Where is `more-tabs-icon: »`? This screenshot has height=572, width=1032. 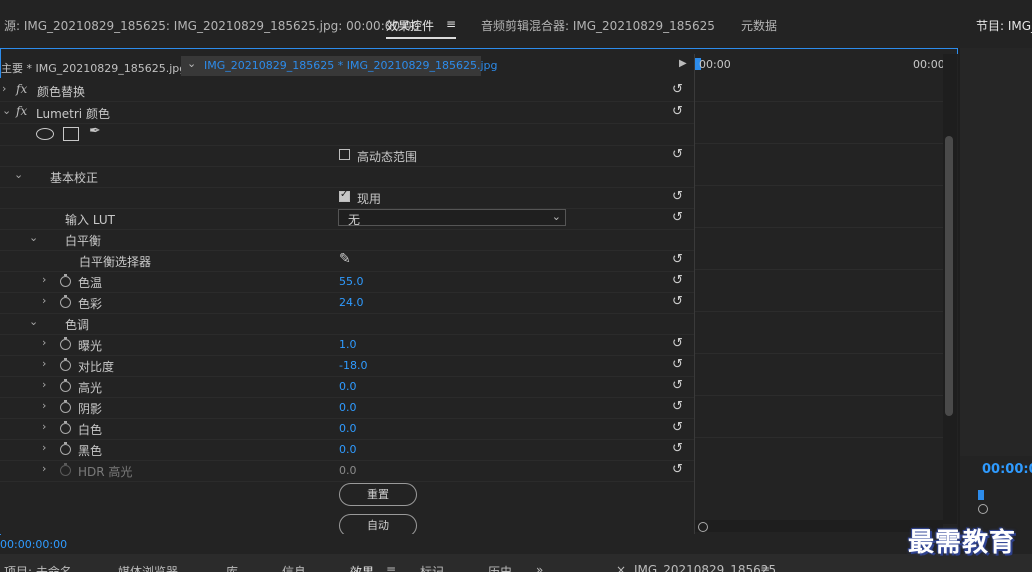
more-tabs-icon: » is located at coordinates (539, 567).